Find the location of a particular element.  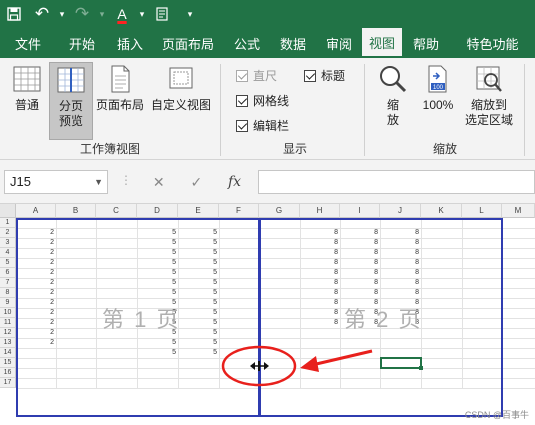

formula-bar-checkbox: 编辑栏 is located at coordinates (262, 125).